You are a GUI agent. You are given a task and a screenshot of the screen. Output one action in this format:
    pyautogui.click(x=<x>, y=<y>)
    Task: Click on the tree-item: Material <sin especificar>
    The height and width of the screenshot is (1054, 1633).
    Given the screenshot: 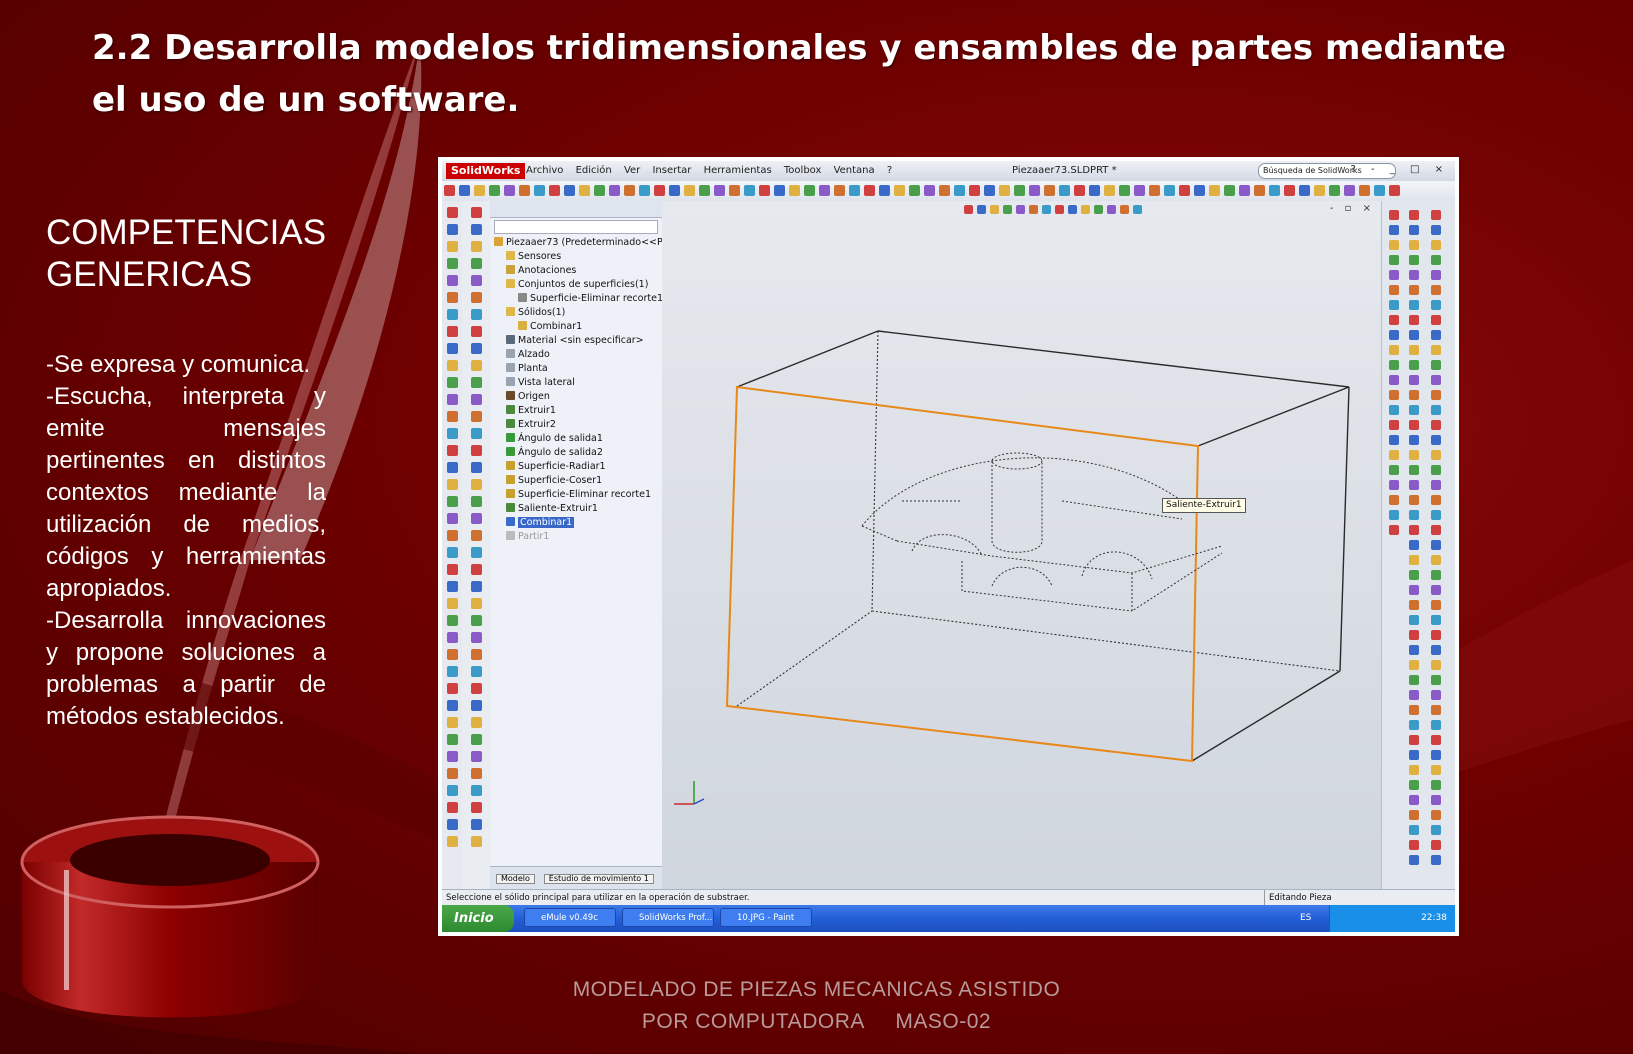 What is the action you would take?
    pyautogui.click(x=576, y=341)
    